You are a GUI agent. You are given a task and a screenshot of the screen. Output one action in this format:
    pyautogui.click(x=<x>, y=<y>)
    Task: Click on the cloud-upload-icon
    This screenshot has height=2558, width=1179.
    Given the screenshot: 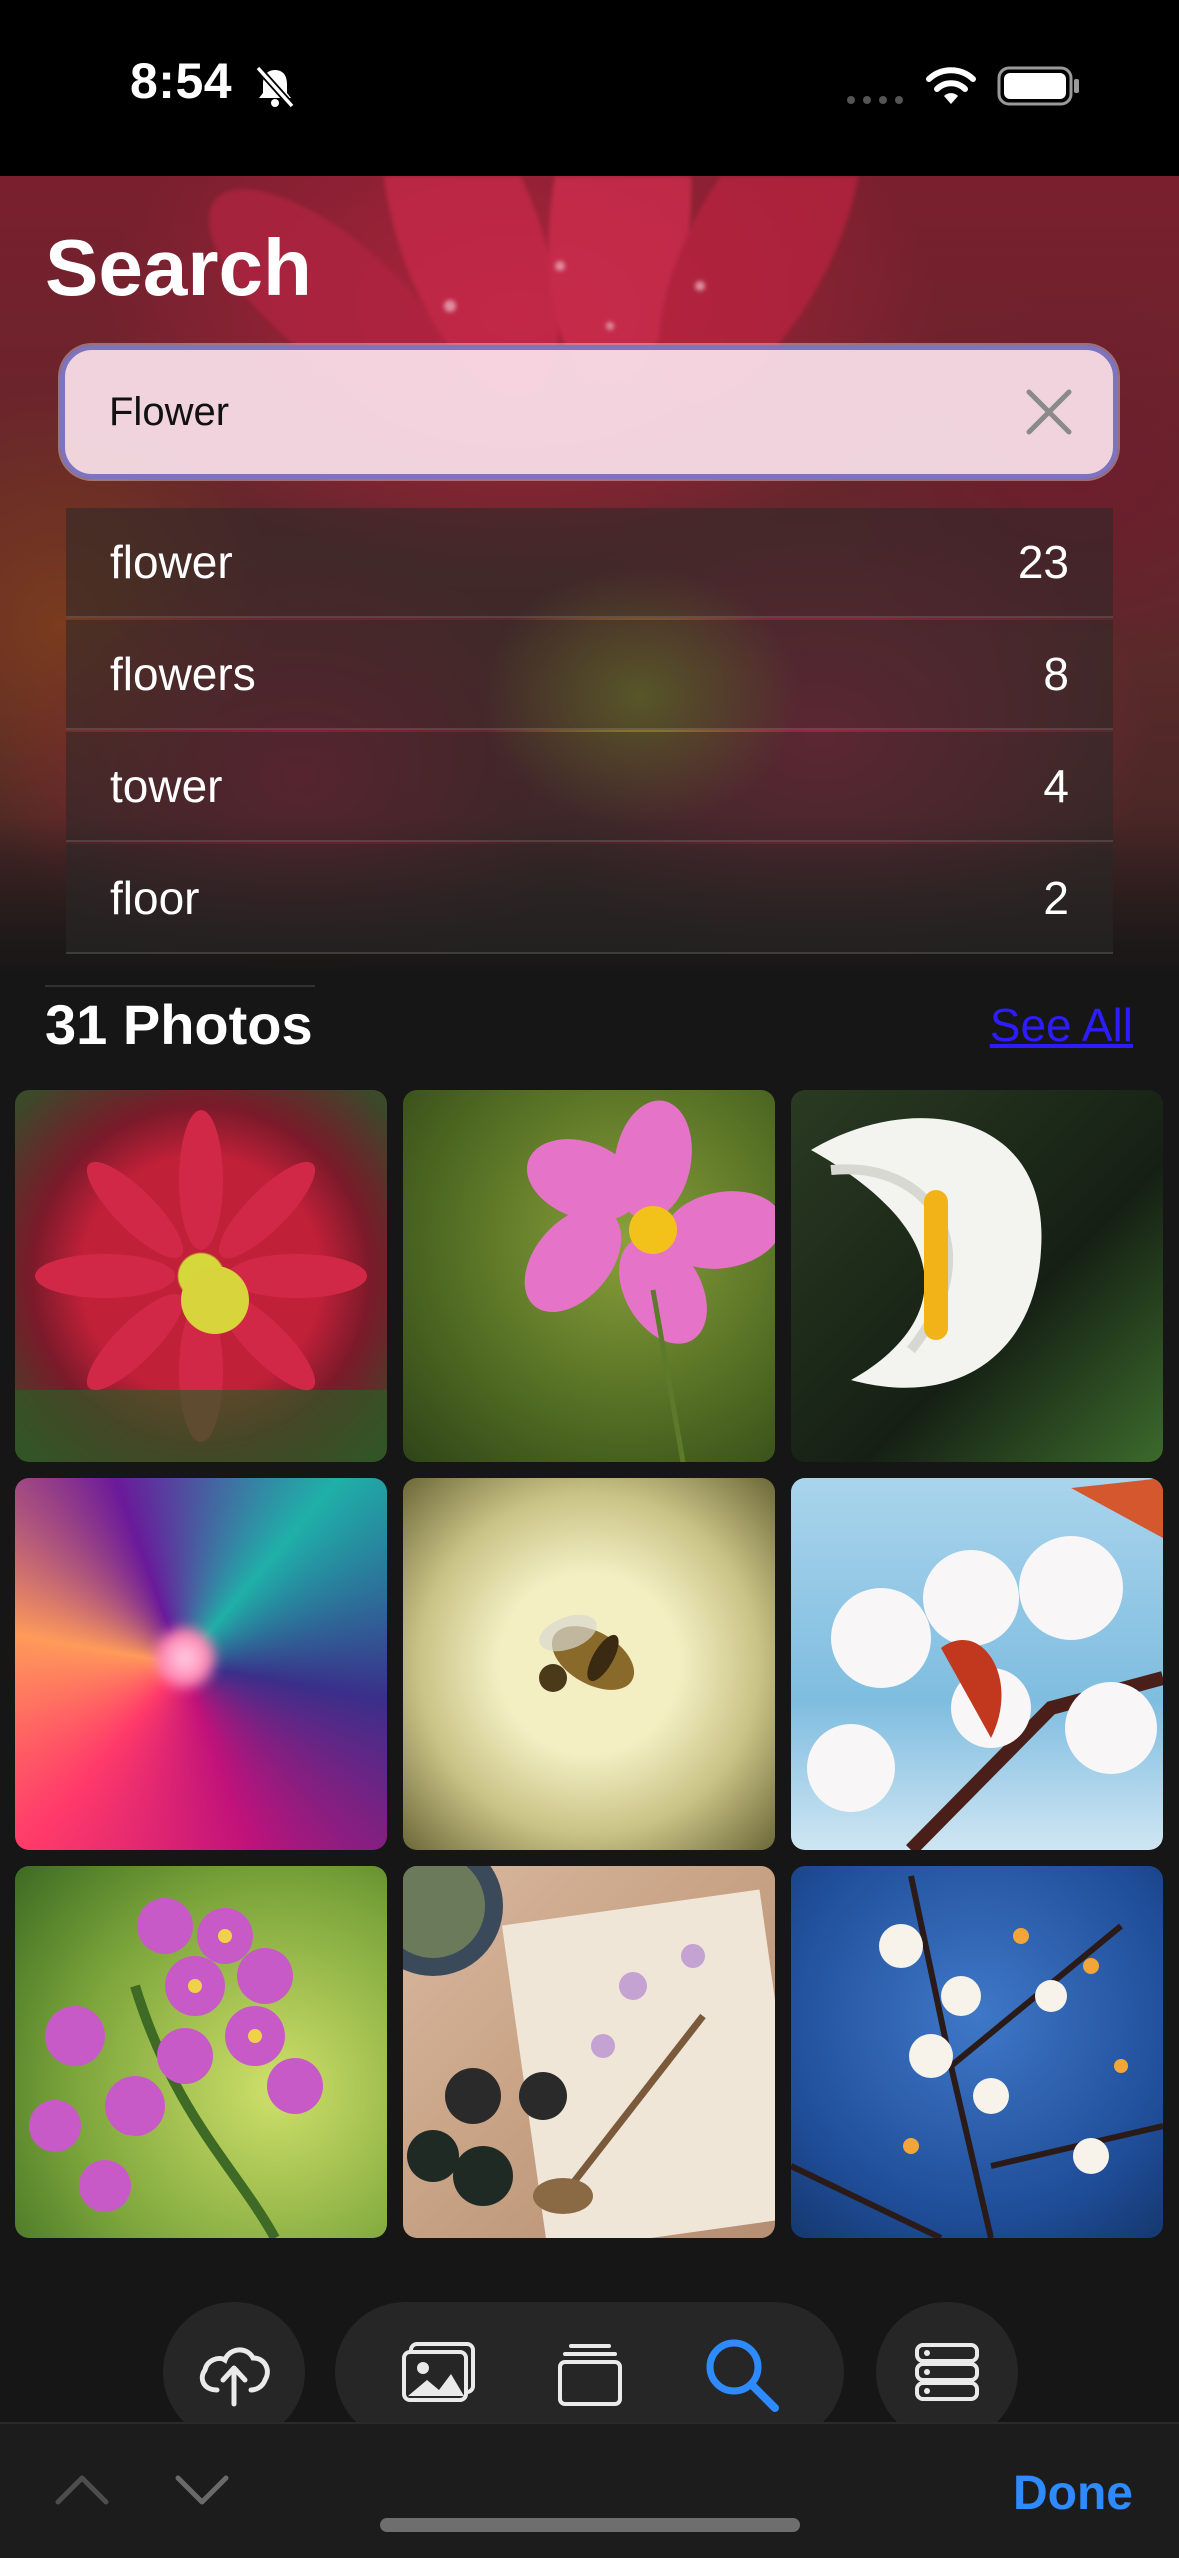 What is the action you would take?
    pyautogui.click(x=234, y=2377)
    